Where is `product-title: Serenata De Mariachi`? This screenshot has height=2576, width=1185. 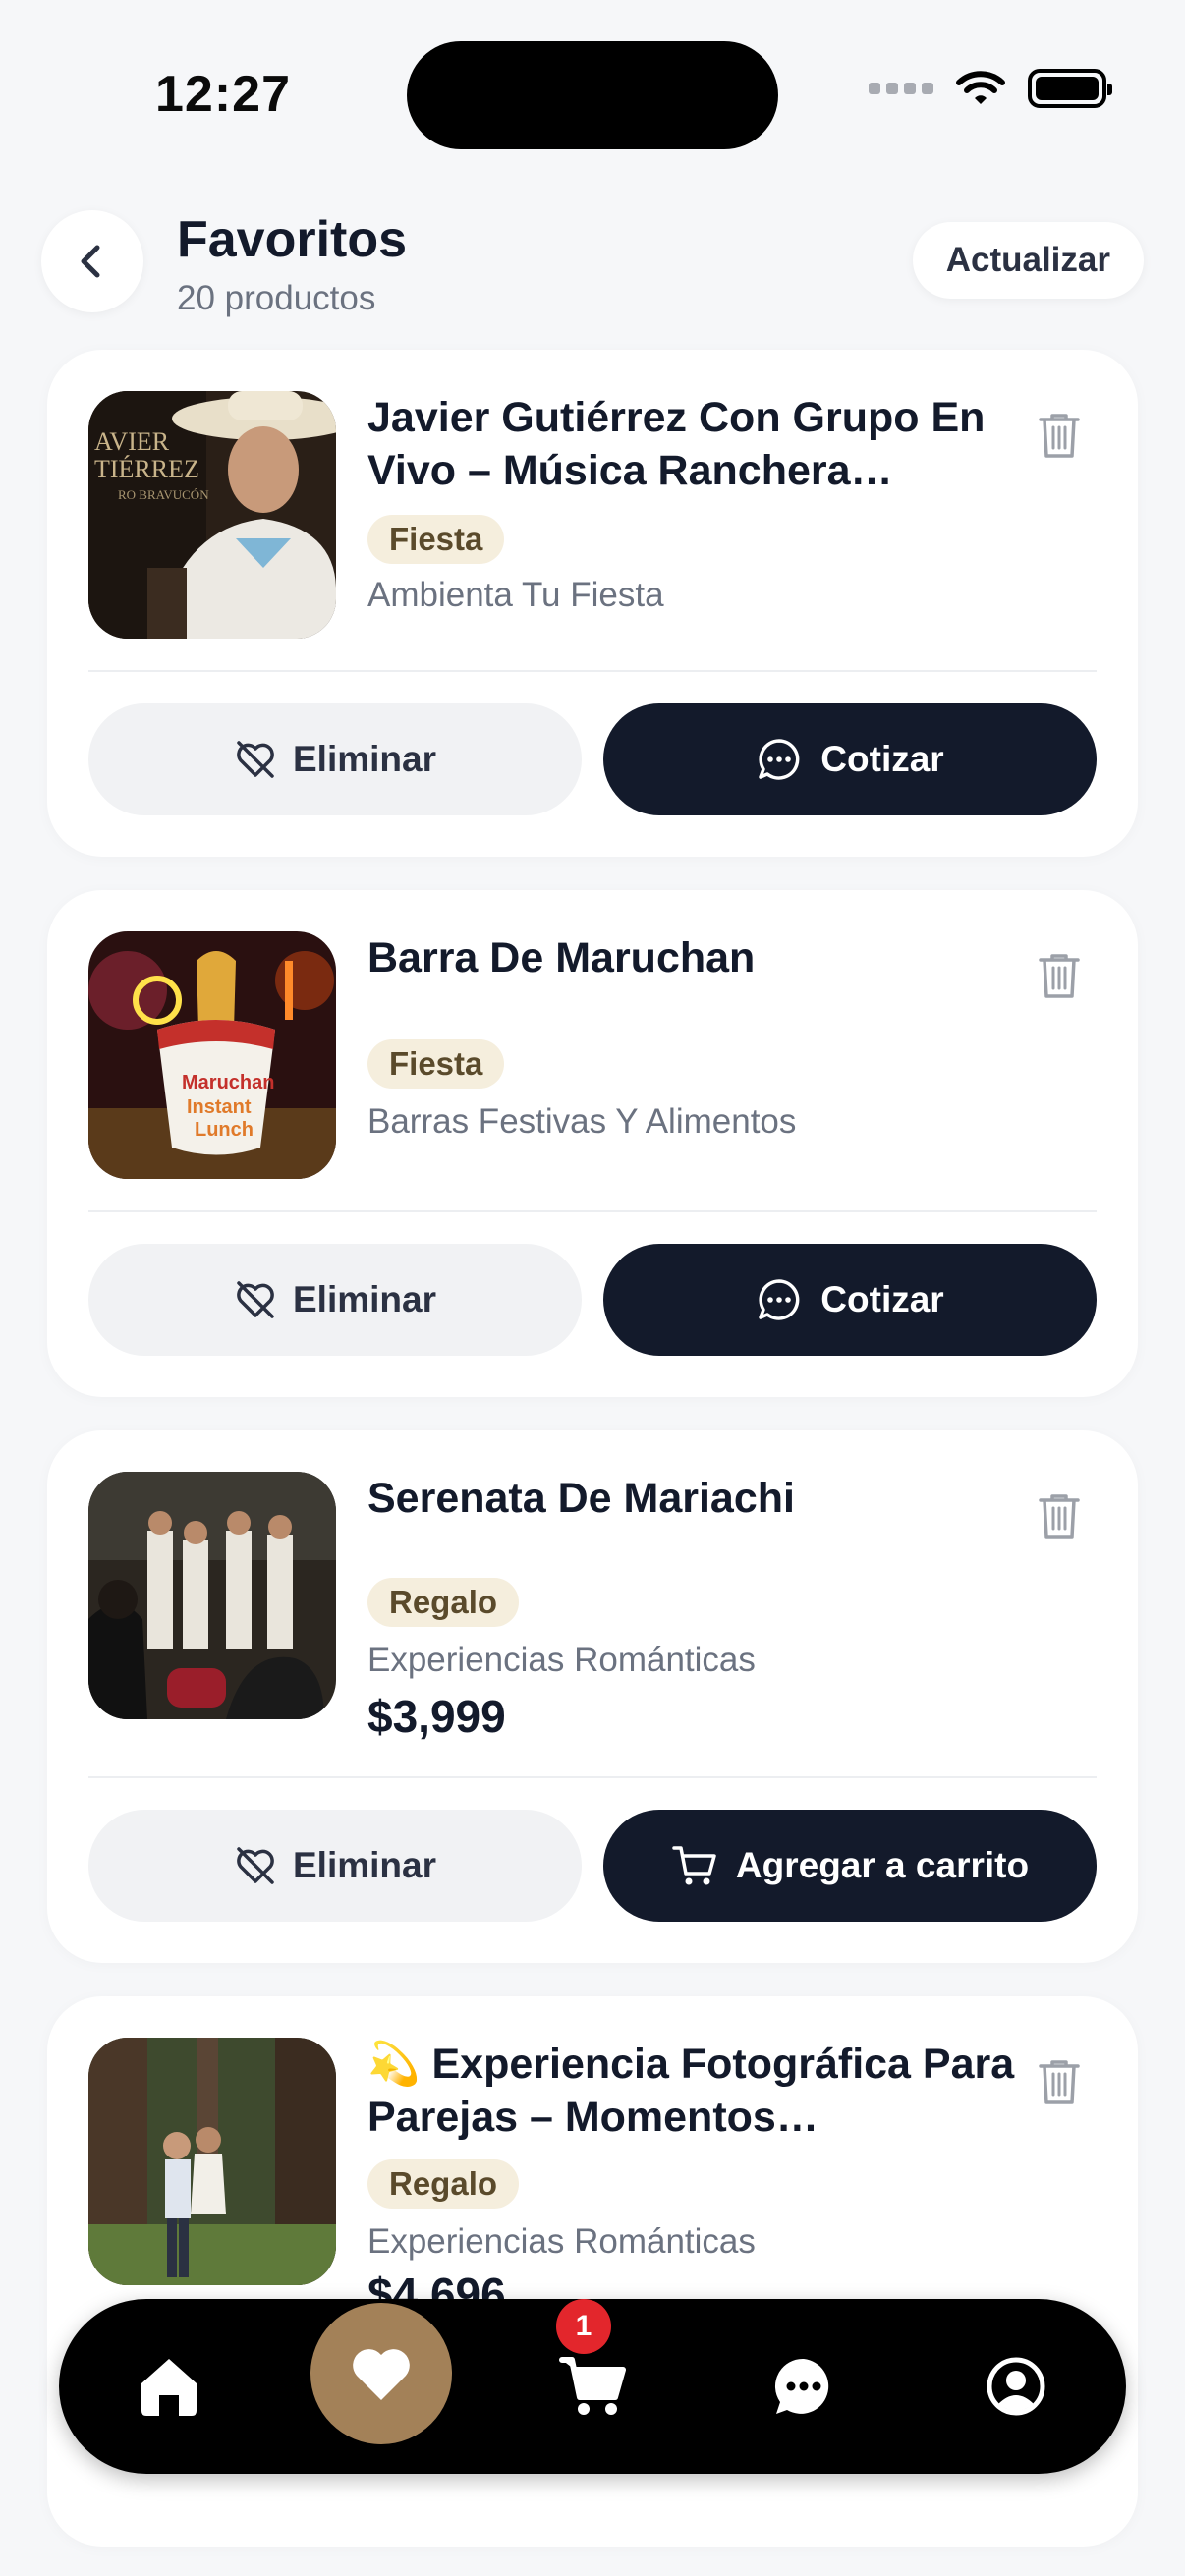 product-title: Serenata De Mariachi is located at coordinates (691, 1498).